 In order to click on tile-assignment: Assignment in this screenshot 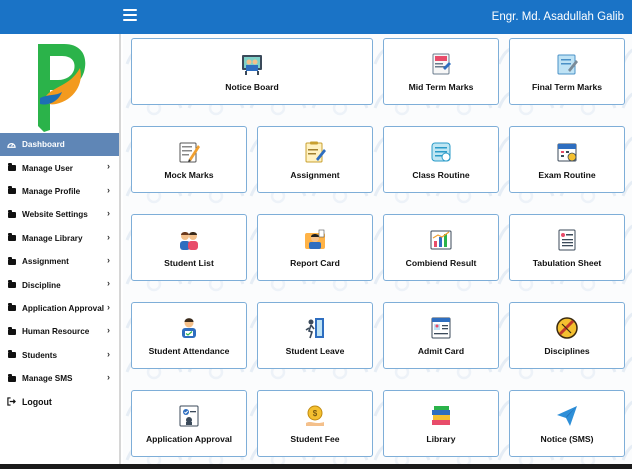, I will do `click(315, 159)`.